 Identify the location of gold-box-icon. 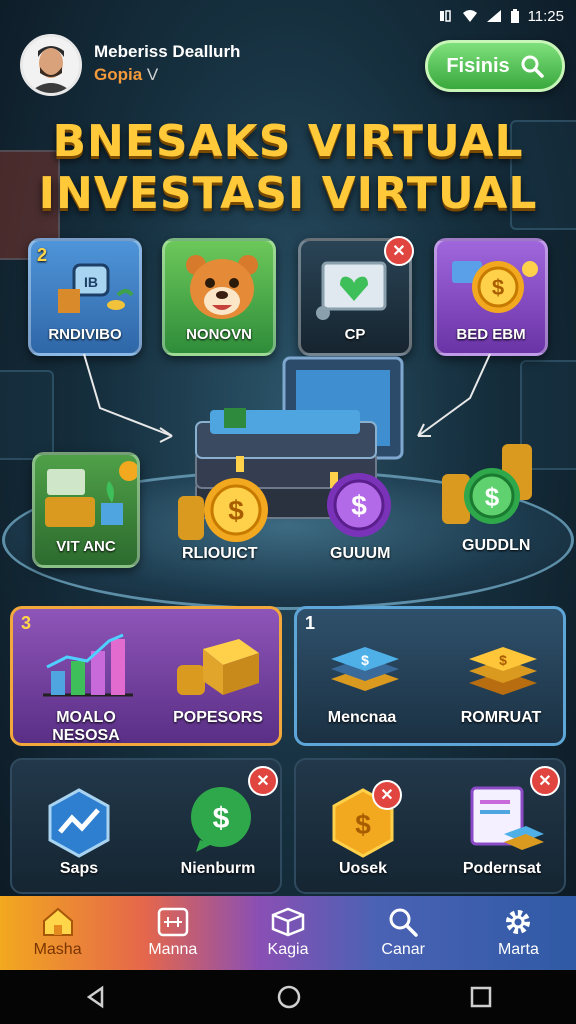
(218, 667).